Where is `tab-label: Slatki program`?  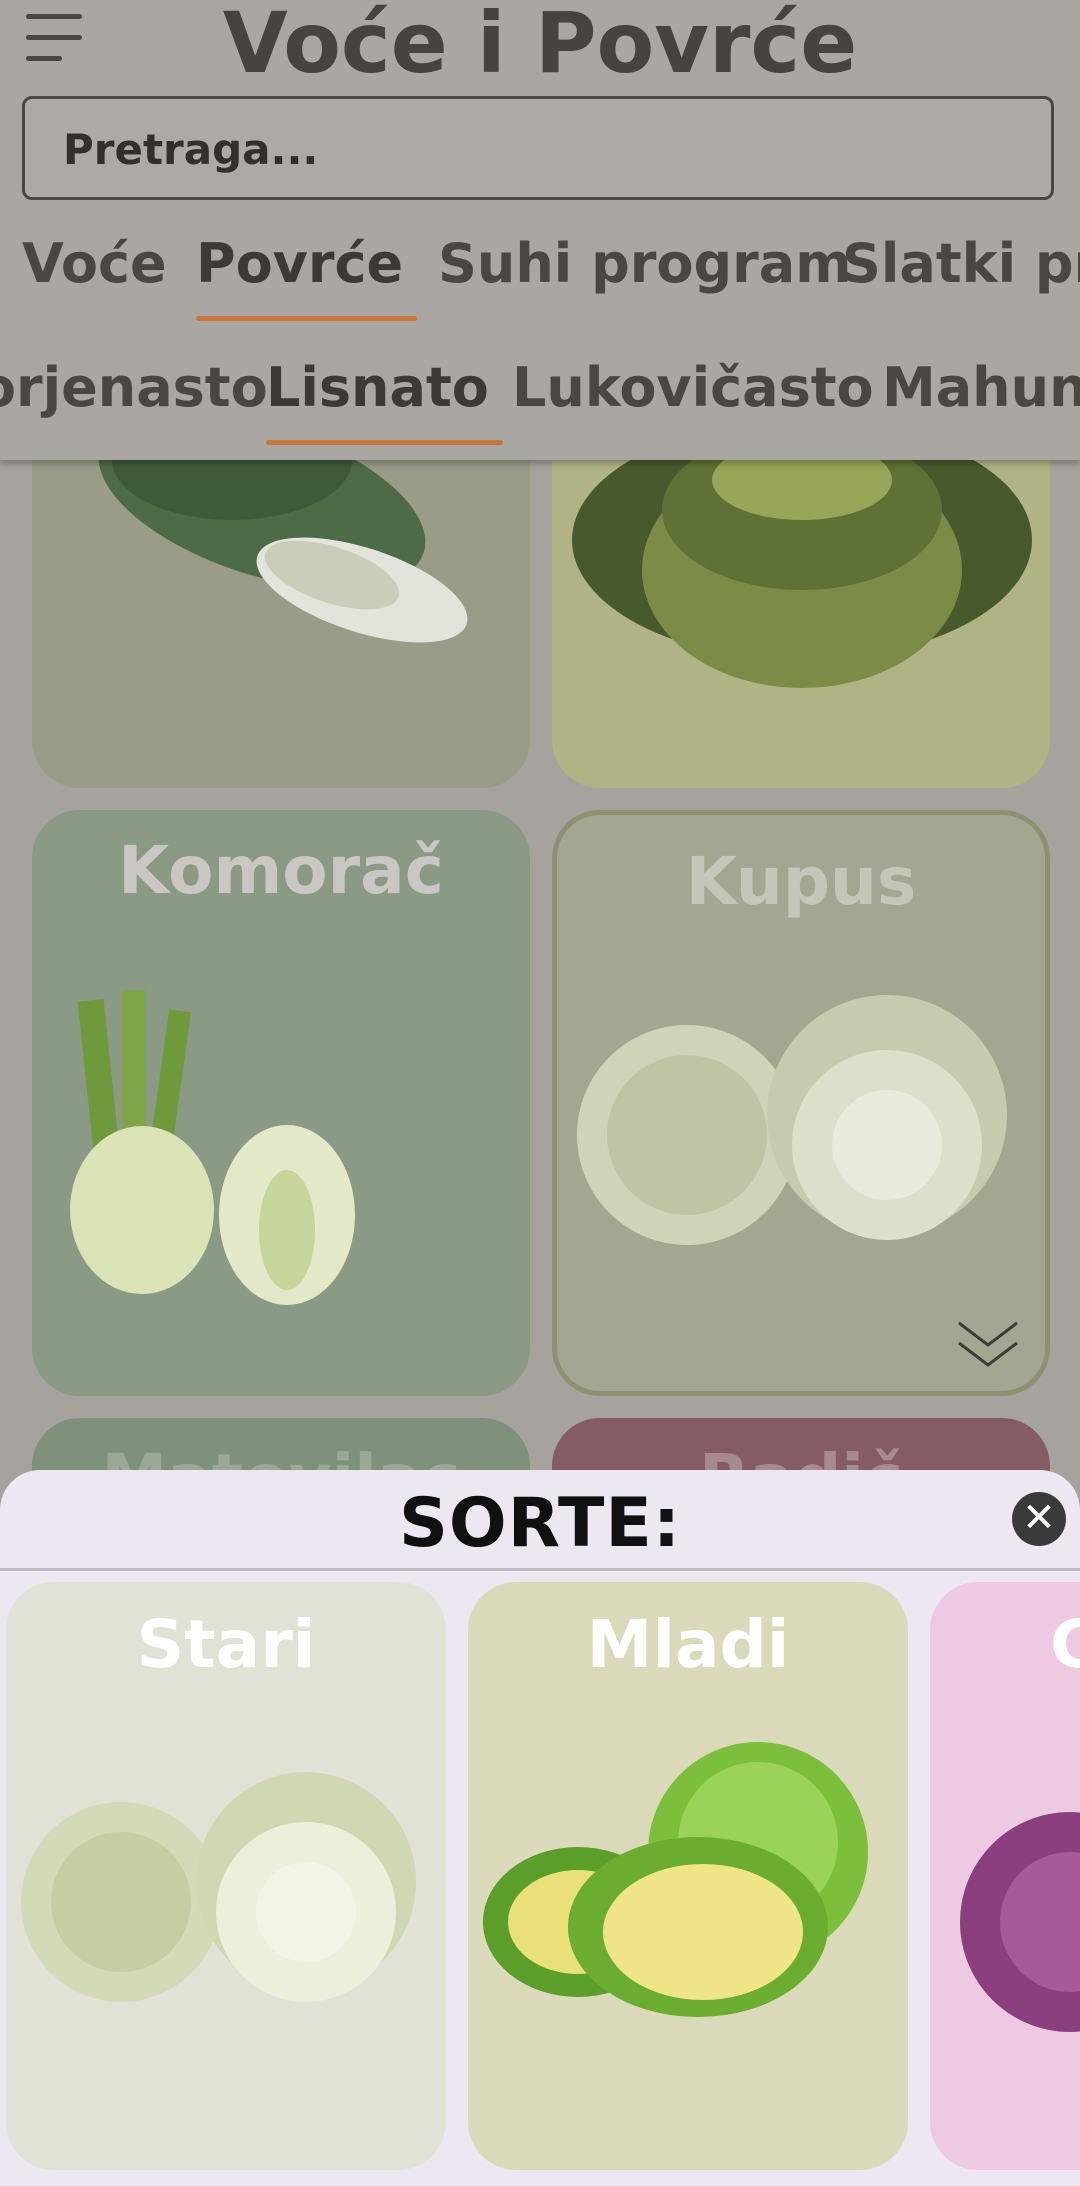
tab-label: Slatki program is located at coordinates (961, 263).